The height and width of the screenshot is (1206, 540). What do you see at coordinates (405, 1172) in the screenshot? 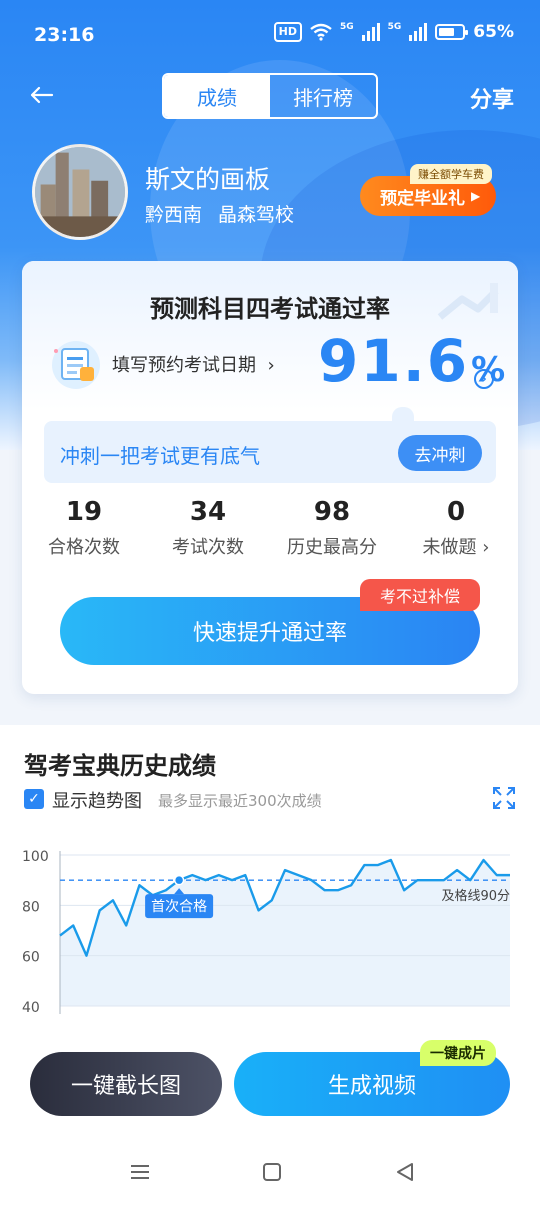
I see `back-triangle-icon` at bounding box center [405, 1172].